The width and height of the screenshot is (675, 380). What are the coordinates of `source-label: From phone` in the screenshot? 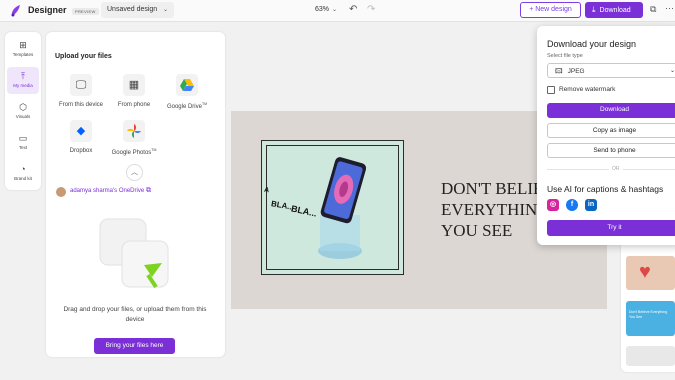 It's located at (134, 105).